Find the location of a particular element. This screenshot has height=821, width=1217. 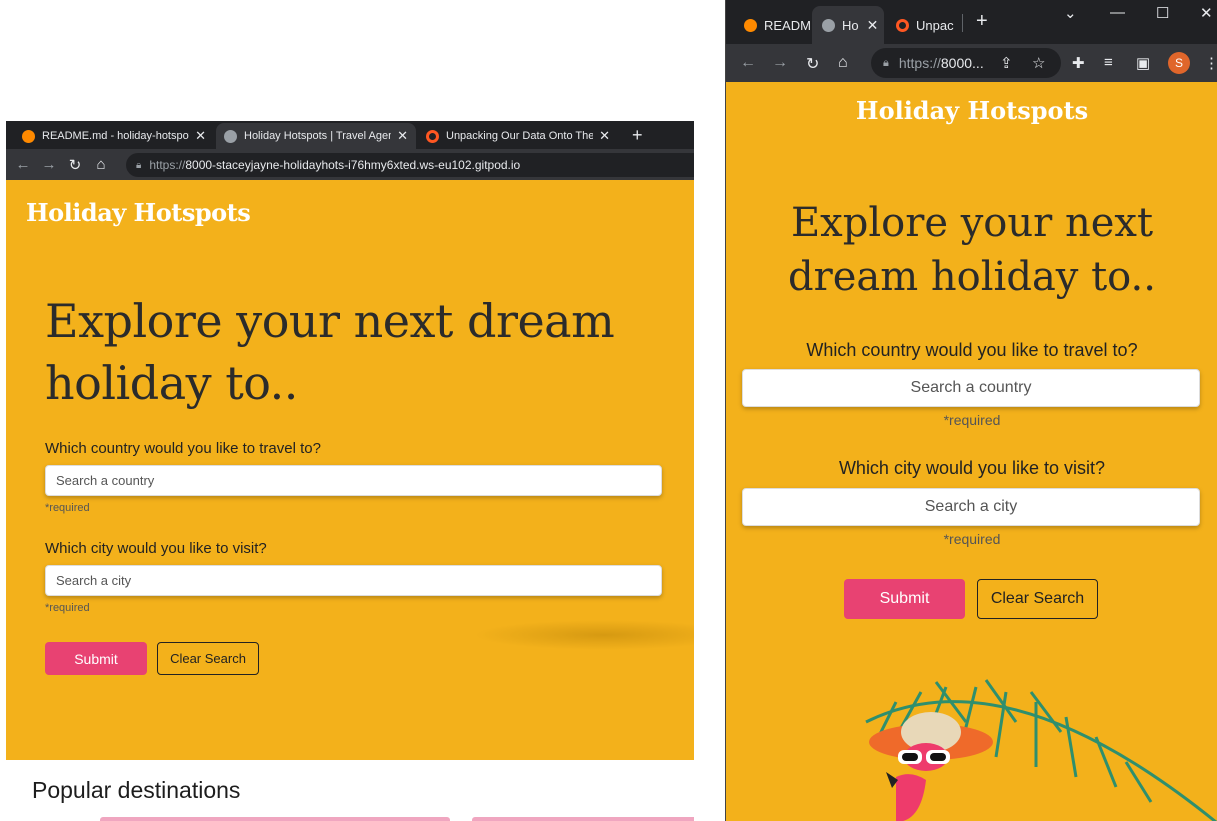

window-close-icon: ✕ is located at coordinates (1206, 13).